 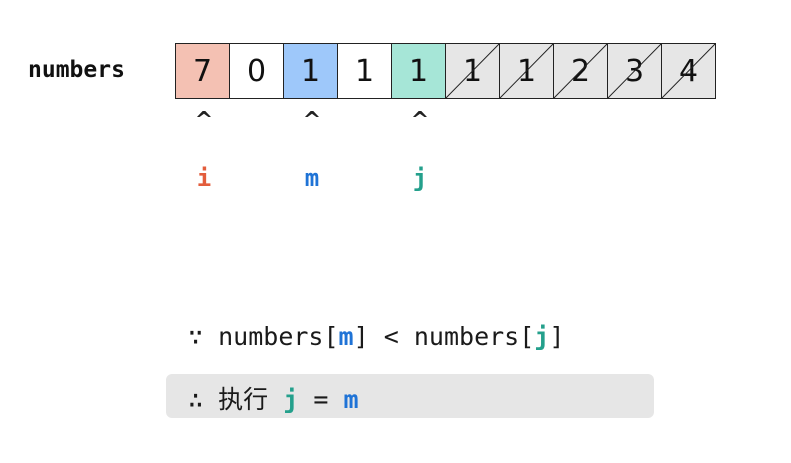 I want to click on result-line: ∴ 执行 j = m, so click(x=273, y=398).